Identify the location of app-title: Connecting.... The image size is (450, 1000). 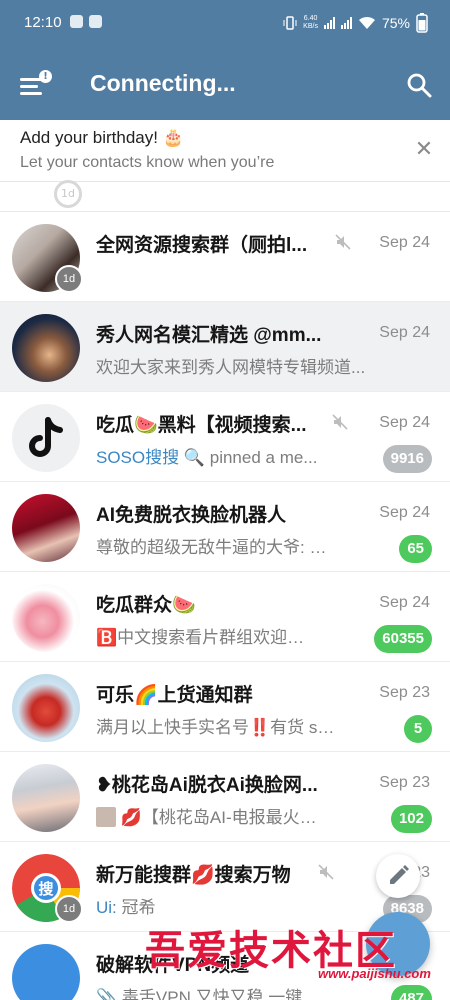
(163, 83).